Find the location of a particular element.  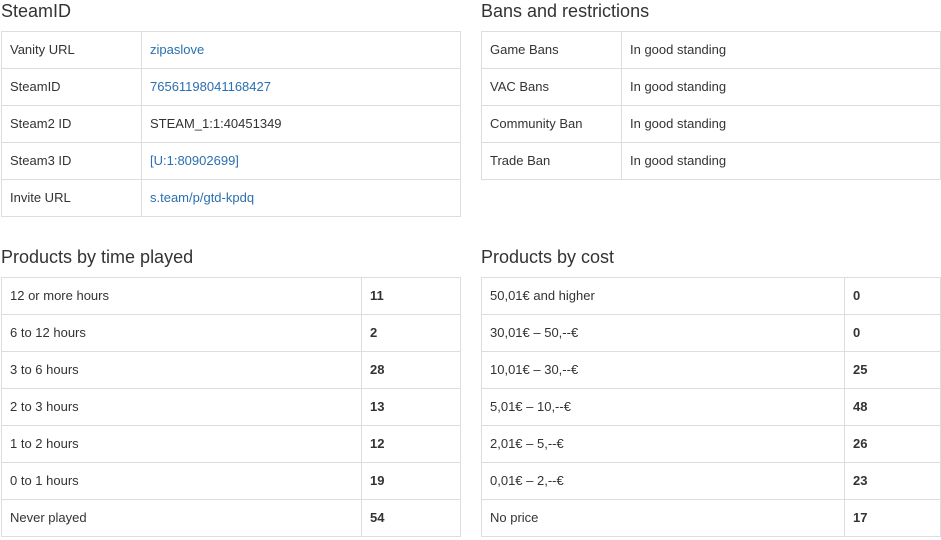

table-row: Invite URL s.team/p/gtd-kpdq is located at coordinates (231, 198).